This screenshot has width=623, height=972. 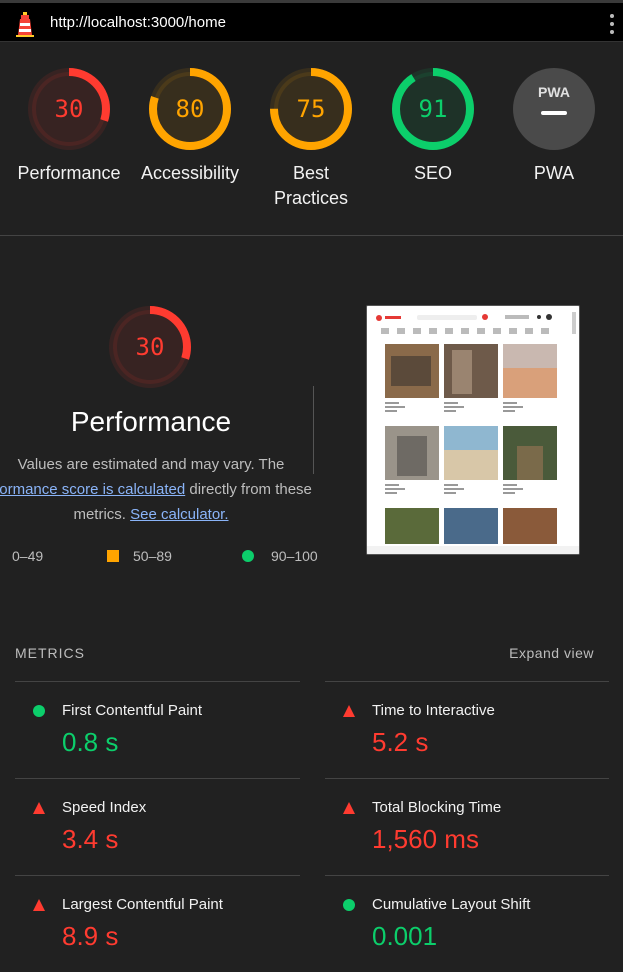 What do you see at coordinates (554, 109) in the screenshot?
I see `gauge-pwa: PWA` at bounding box center [554, 109].